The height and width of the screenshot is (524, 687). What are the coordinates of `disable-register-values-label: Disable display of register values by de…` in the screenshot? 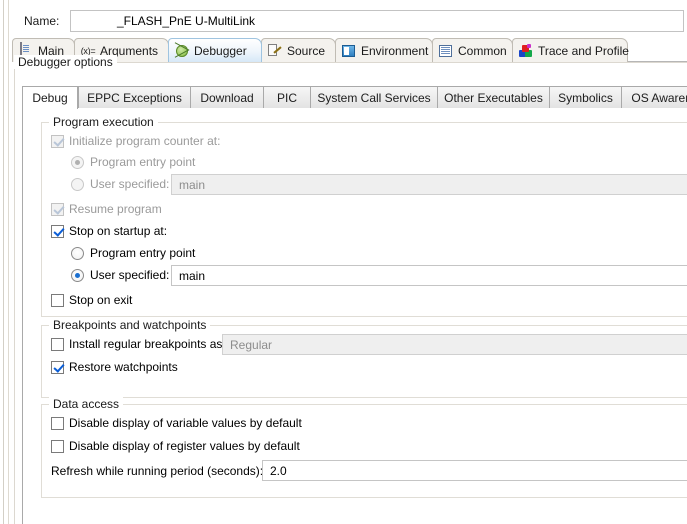 It's located at (184, 446).